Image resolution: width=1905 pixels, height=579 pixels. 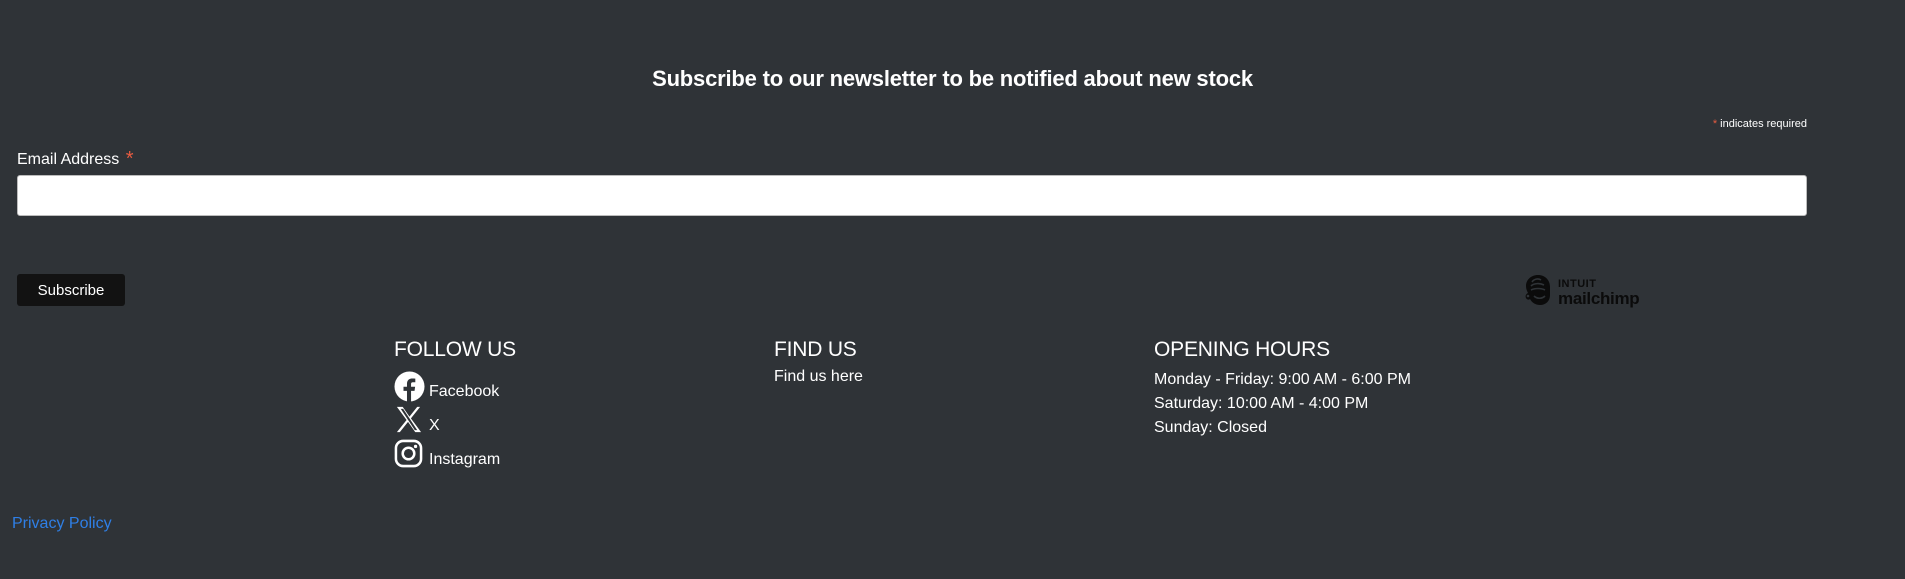 I want to click on instagram-label: Instagram, so click(x=465, y=459).